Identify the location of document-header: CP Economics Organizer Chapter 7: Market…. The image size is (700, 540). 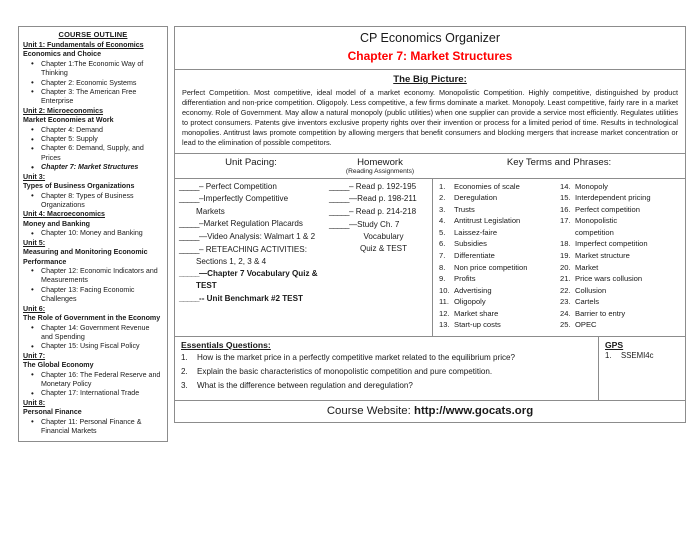
(430, 48).